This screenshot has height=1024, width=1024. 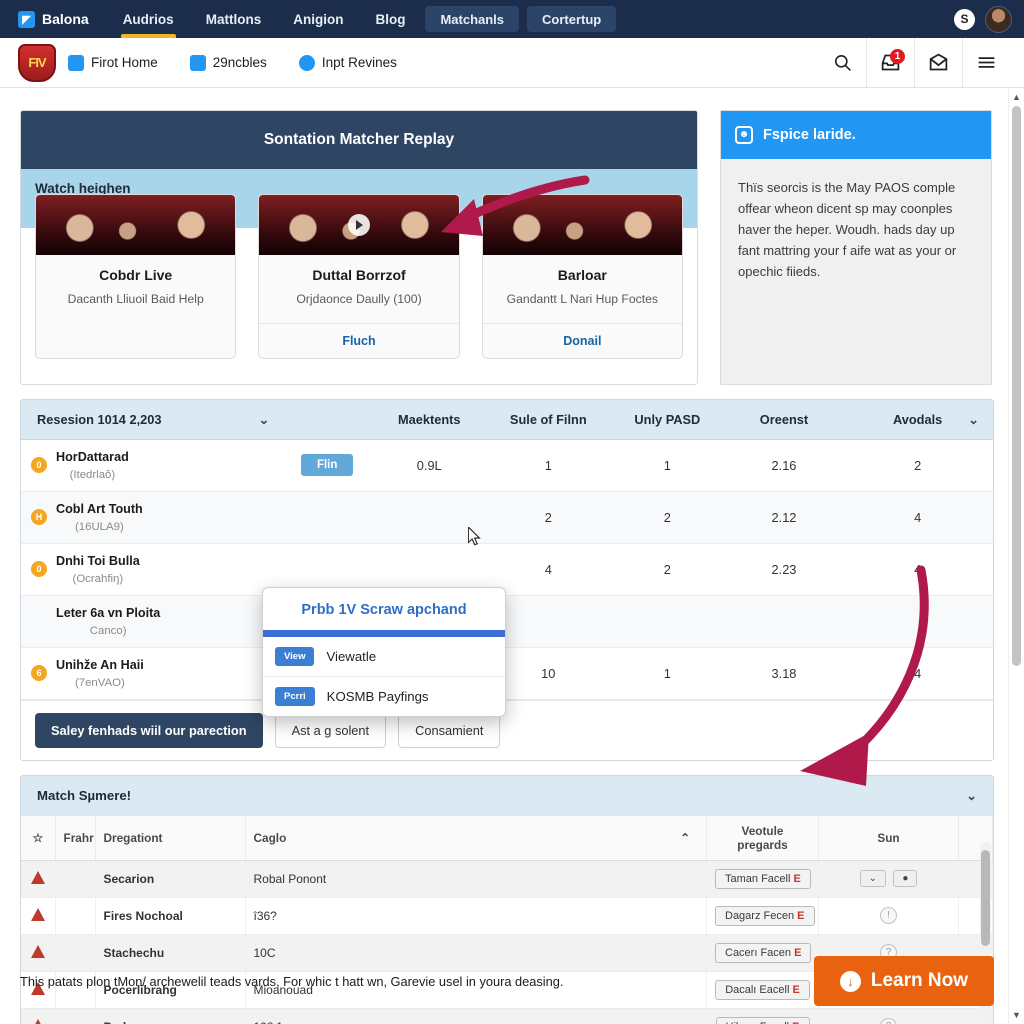 I want to click on nav-item-audrios: Audrios, so click(x=148, y=19).